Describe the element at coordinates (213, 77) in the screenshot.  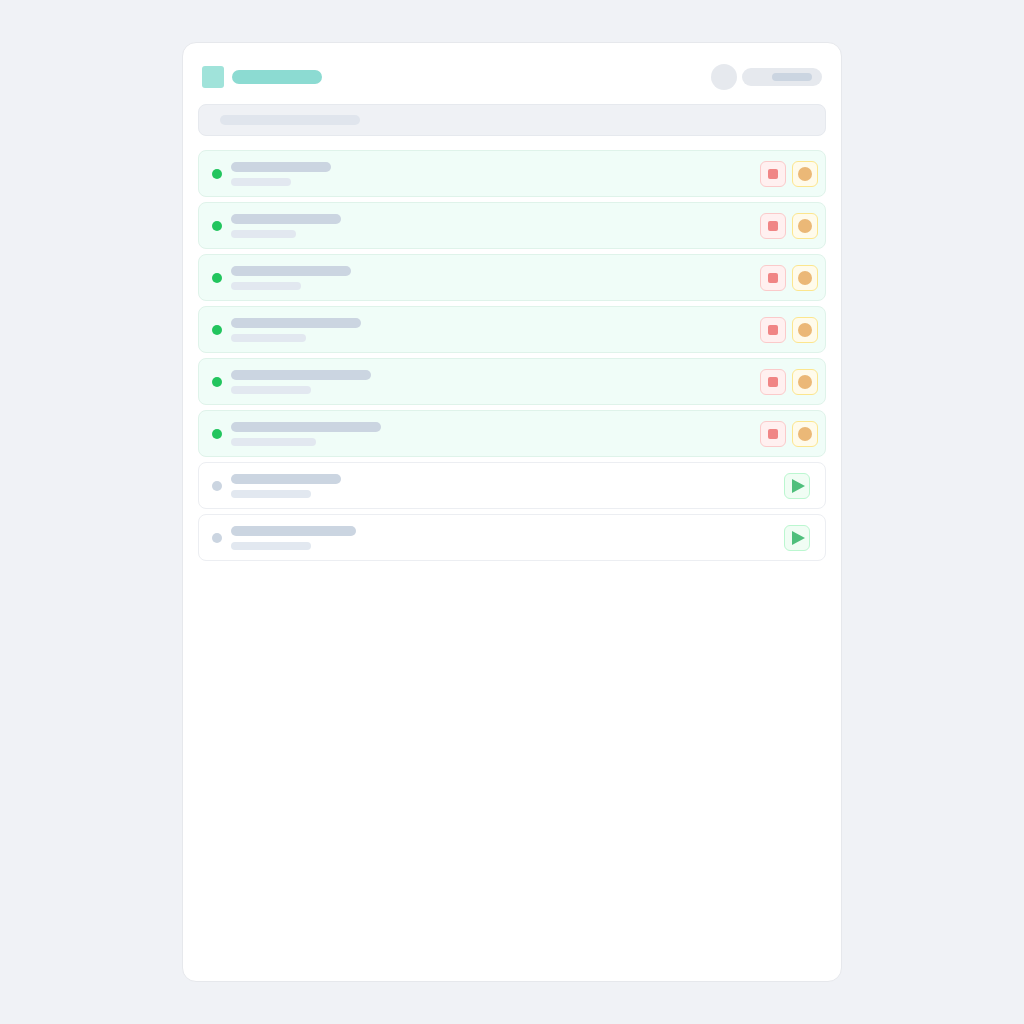
I see `logo-icon` at that location.